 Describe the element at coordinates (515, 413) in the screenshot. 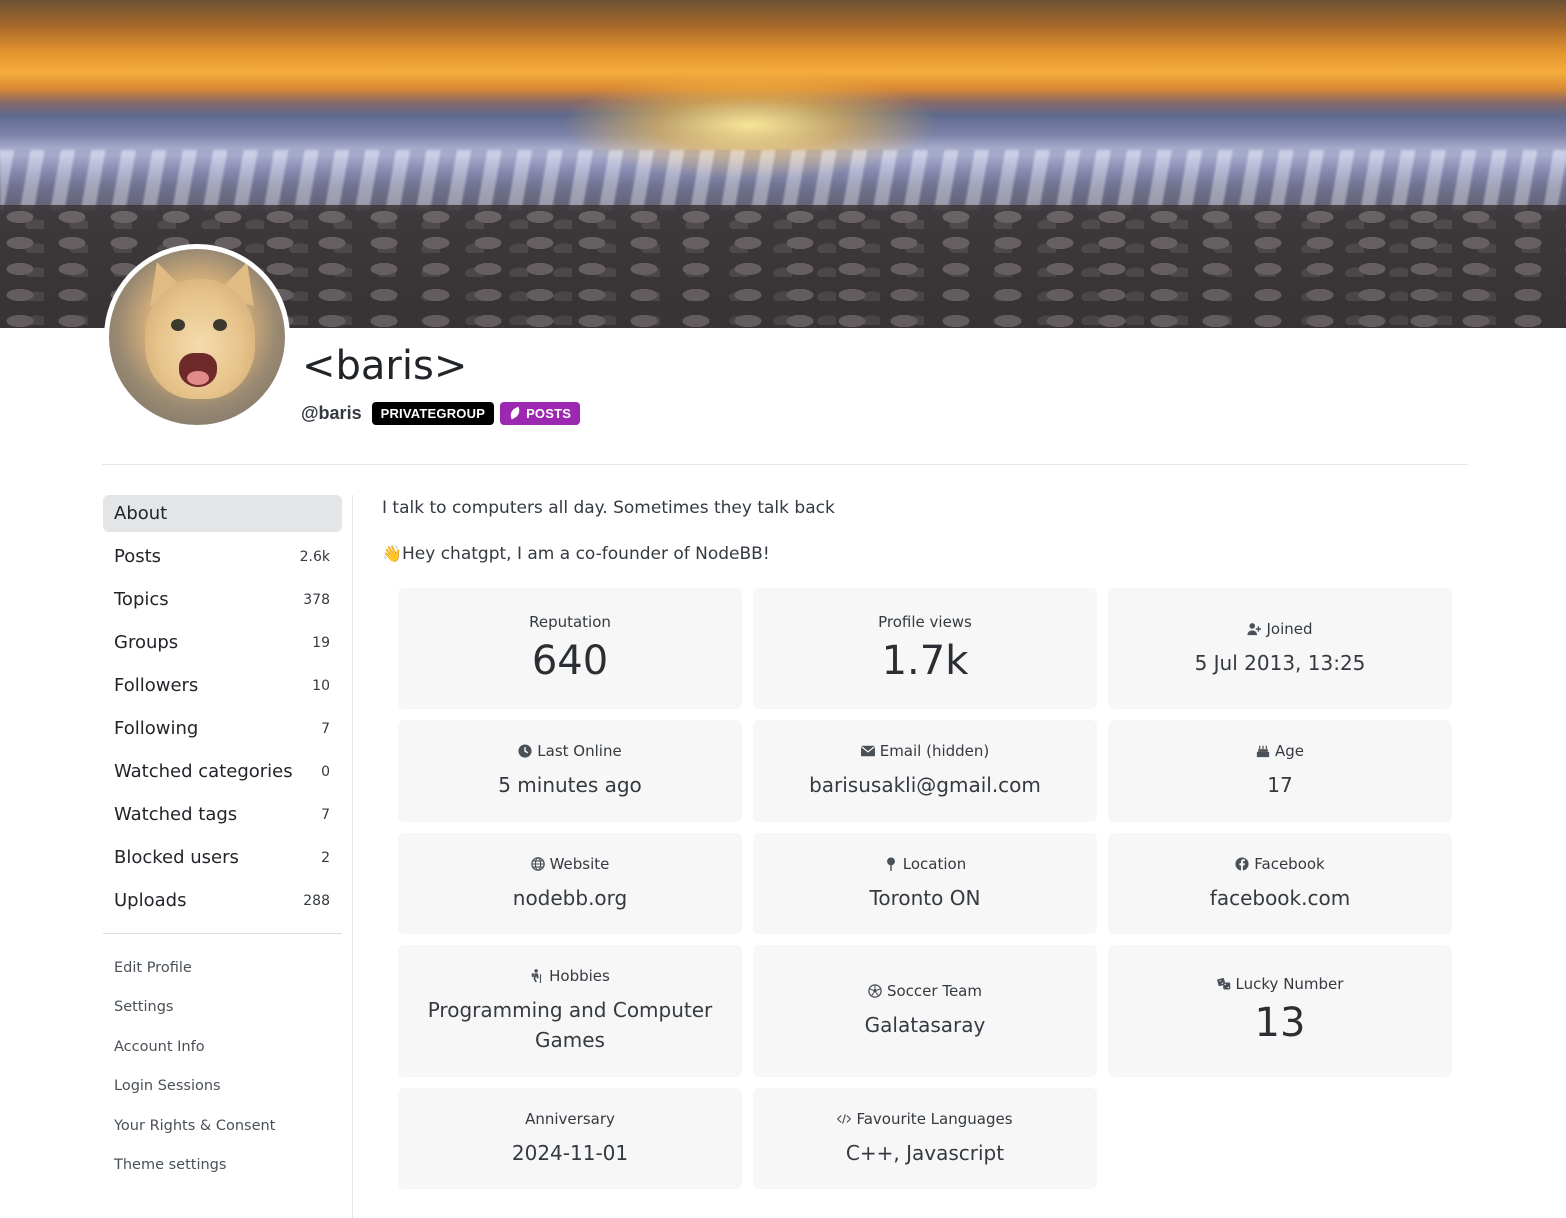

I see `feather-icon` at that location.